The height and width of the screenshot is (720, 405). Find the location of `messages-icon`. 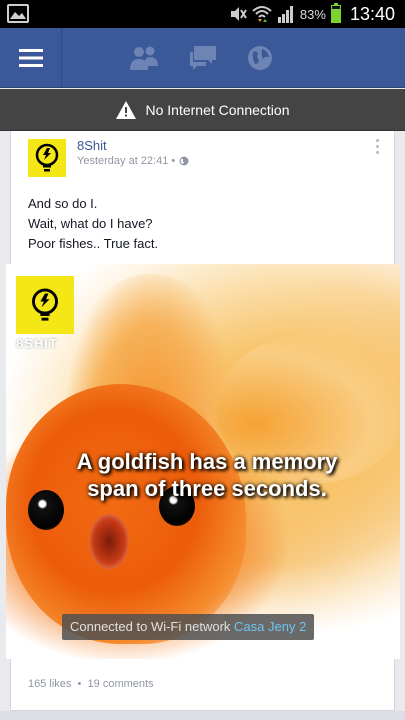

messages-icon is located at coordinates (203, 58).